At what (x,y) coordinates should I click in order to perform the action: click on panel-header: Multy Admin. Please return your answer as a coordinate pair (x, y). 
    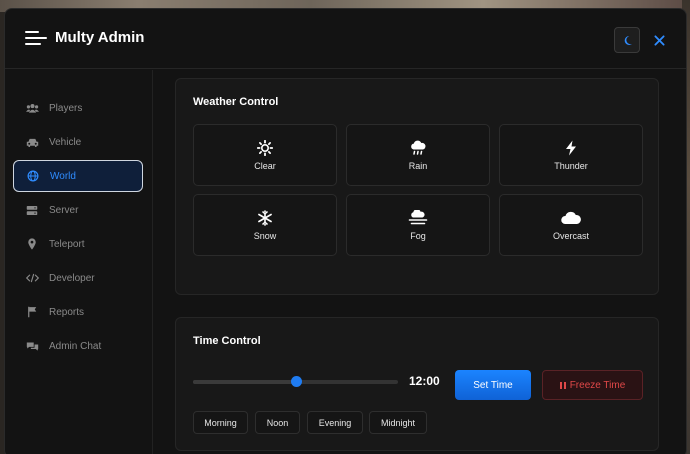
    Looking at the image, I should click on (345, 39).